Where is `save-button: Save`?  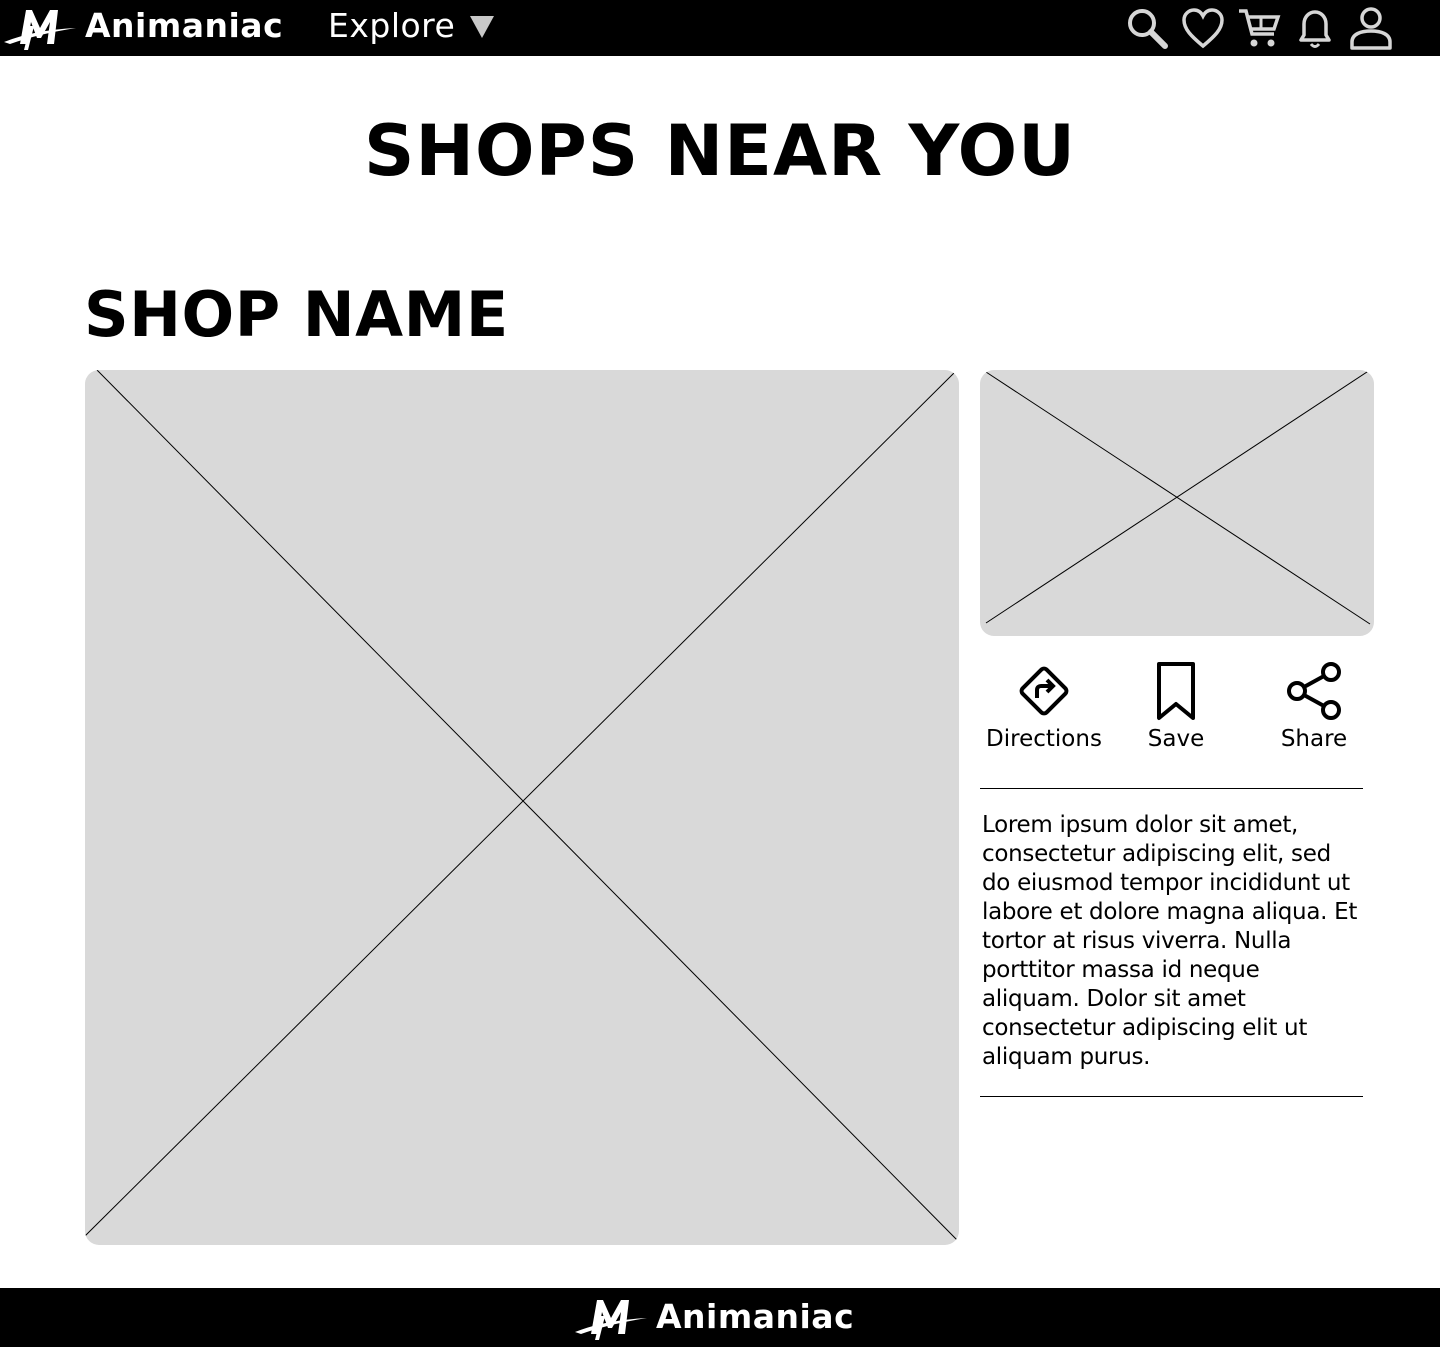 save-button: Save is located at coordinates (1176, 707).